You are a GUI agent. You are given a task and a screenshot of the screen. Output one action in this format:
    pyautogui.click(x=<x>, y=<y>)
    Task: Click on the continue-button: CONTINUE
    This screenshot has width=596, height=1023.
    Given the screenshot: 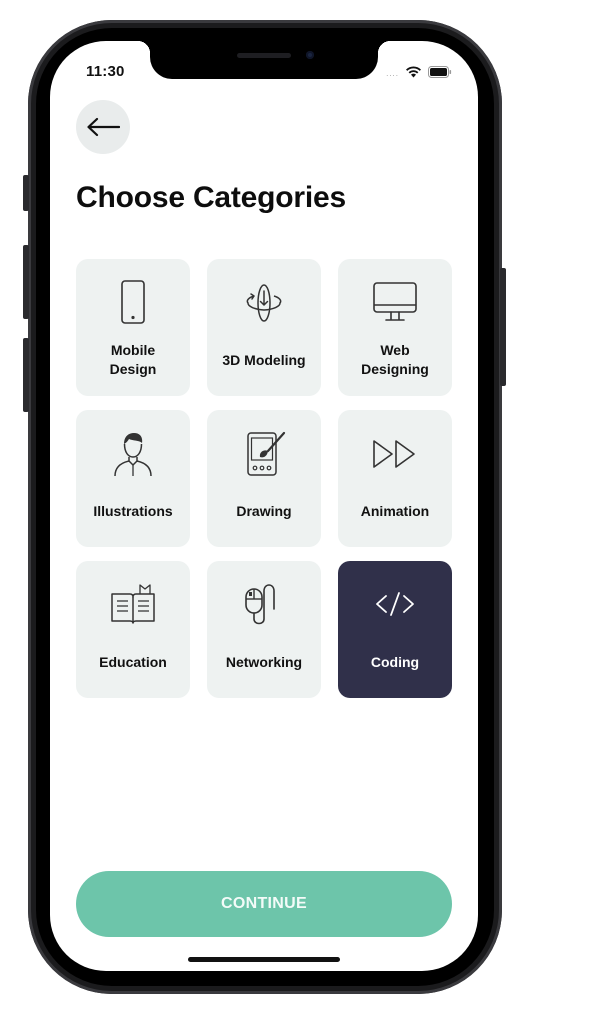 What is the action you would take?
    pyautogui.click(x=264, y=904)
    